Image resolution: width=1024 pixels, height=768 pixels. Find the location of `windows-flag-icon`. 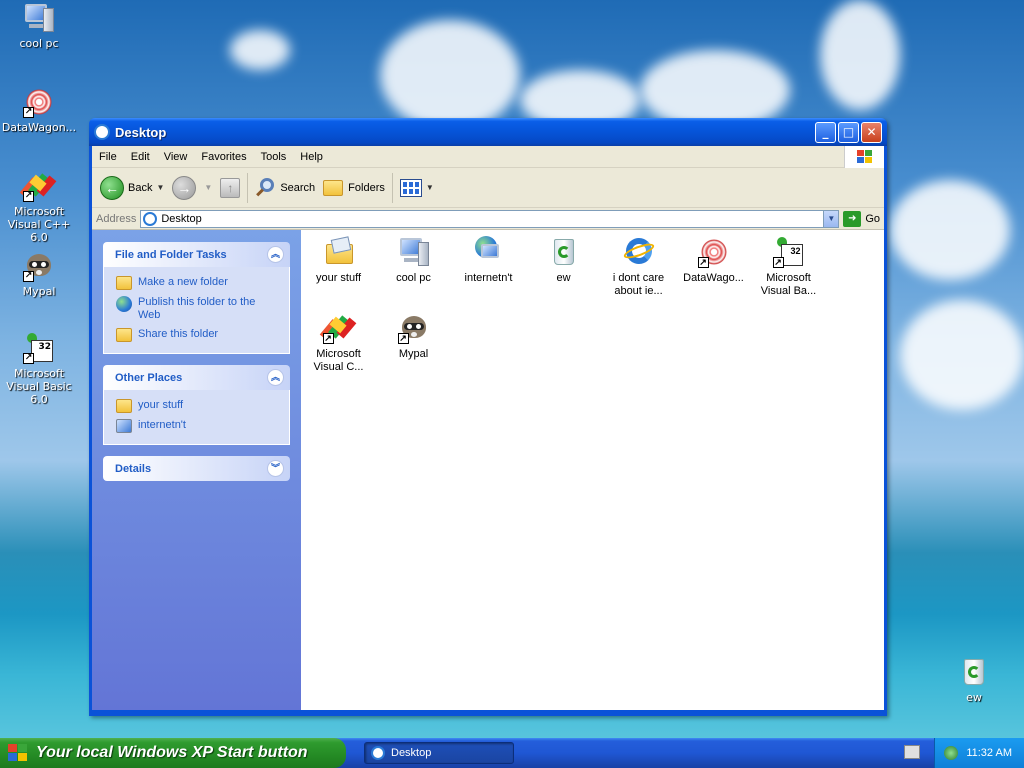

windows-flag-icon is located at coordinates (18, 753).